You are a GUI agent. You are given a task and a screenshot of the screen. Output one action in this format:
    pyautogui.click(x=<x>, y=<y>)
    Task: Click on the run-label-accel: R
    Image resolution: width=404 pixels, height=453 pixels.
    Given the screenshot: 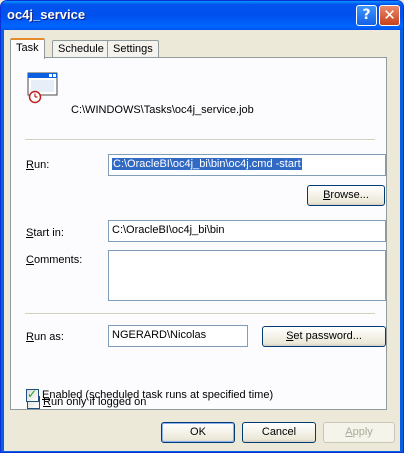 What is the action you would take?
    pyautogui.click(x=30, y=165)
    